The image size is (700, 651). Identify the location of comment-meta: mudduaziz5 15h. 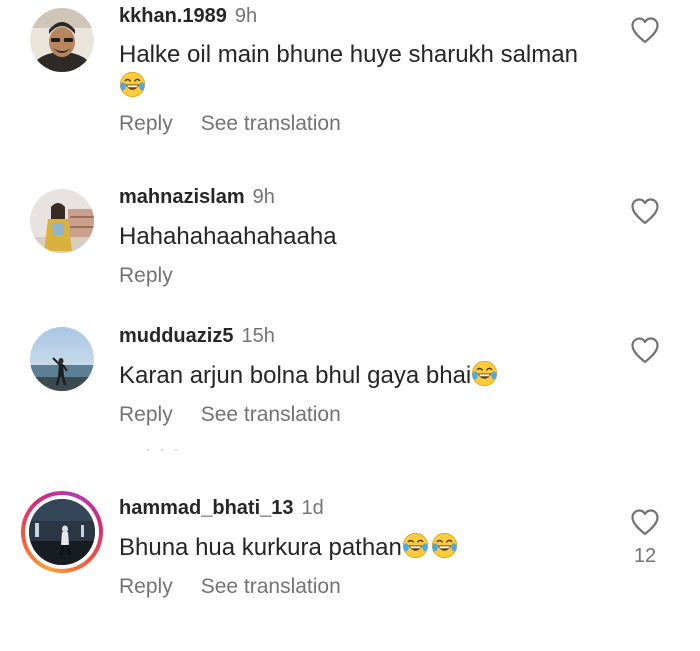
(197, 336).